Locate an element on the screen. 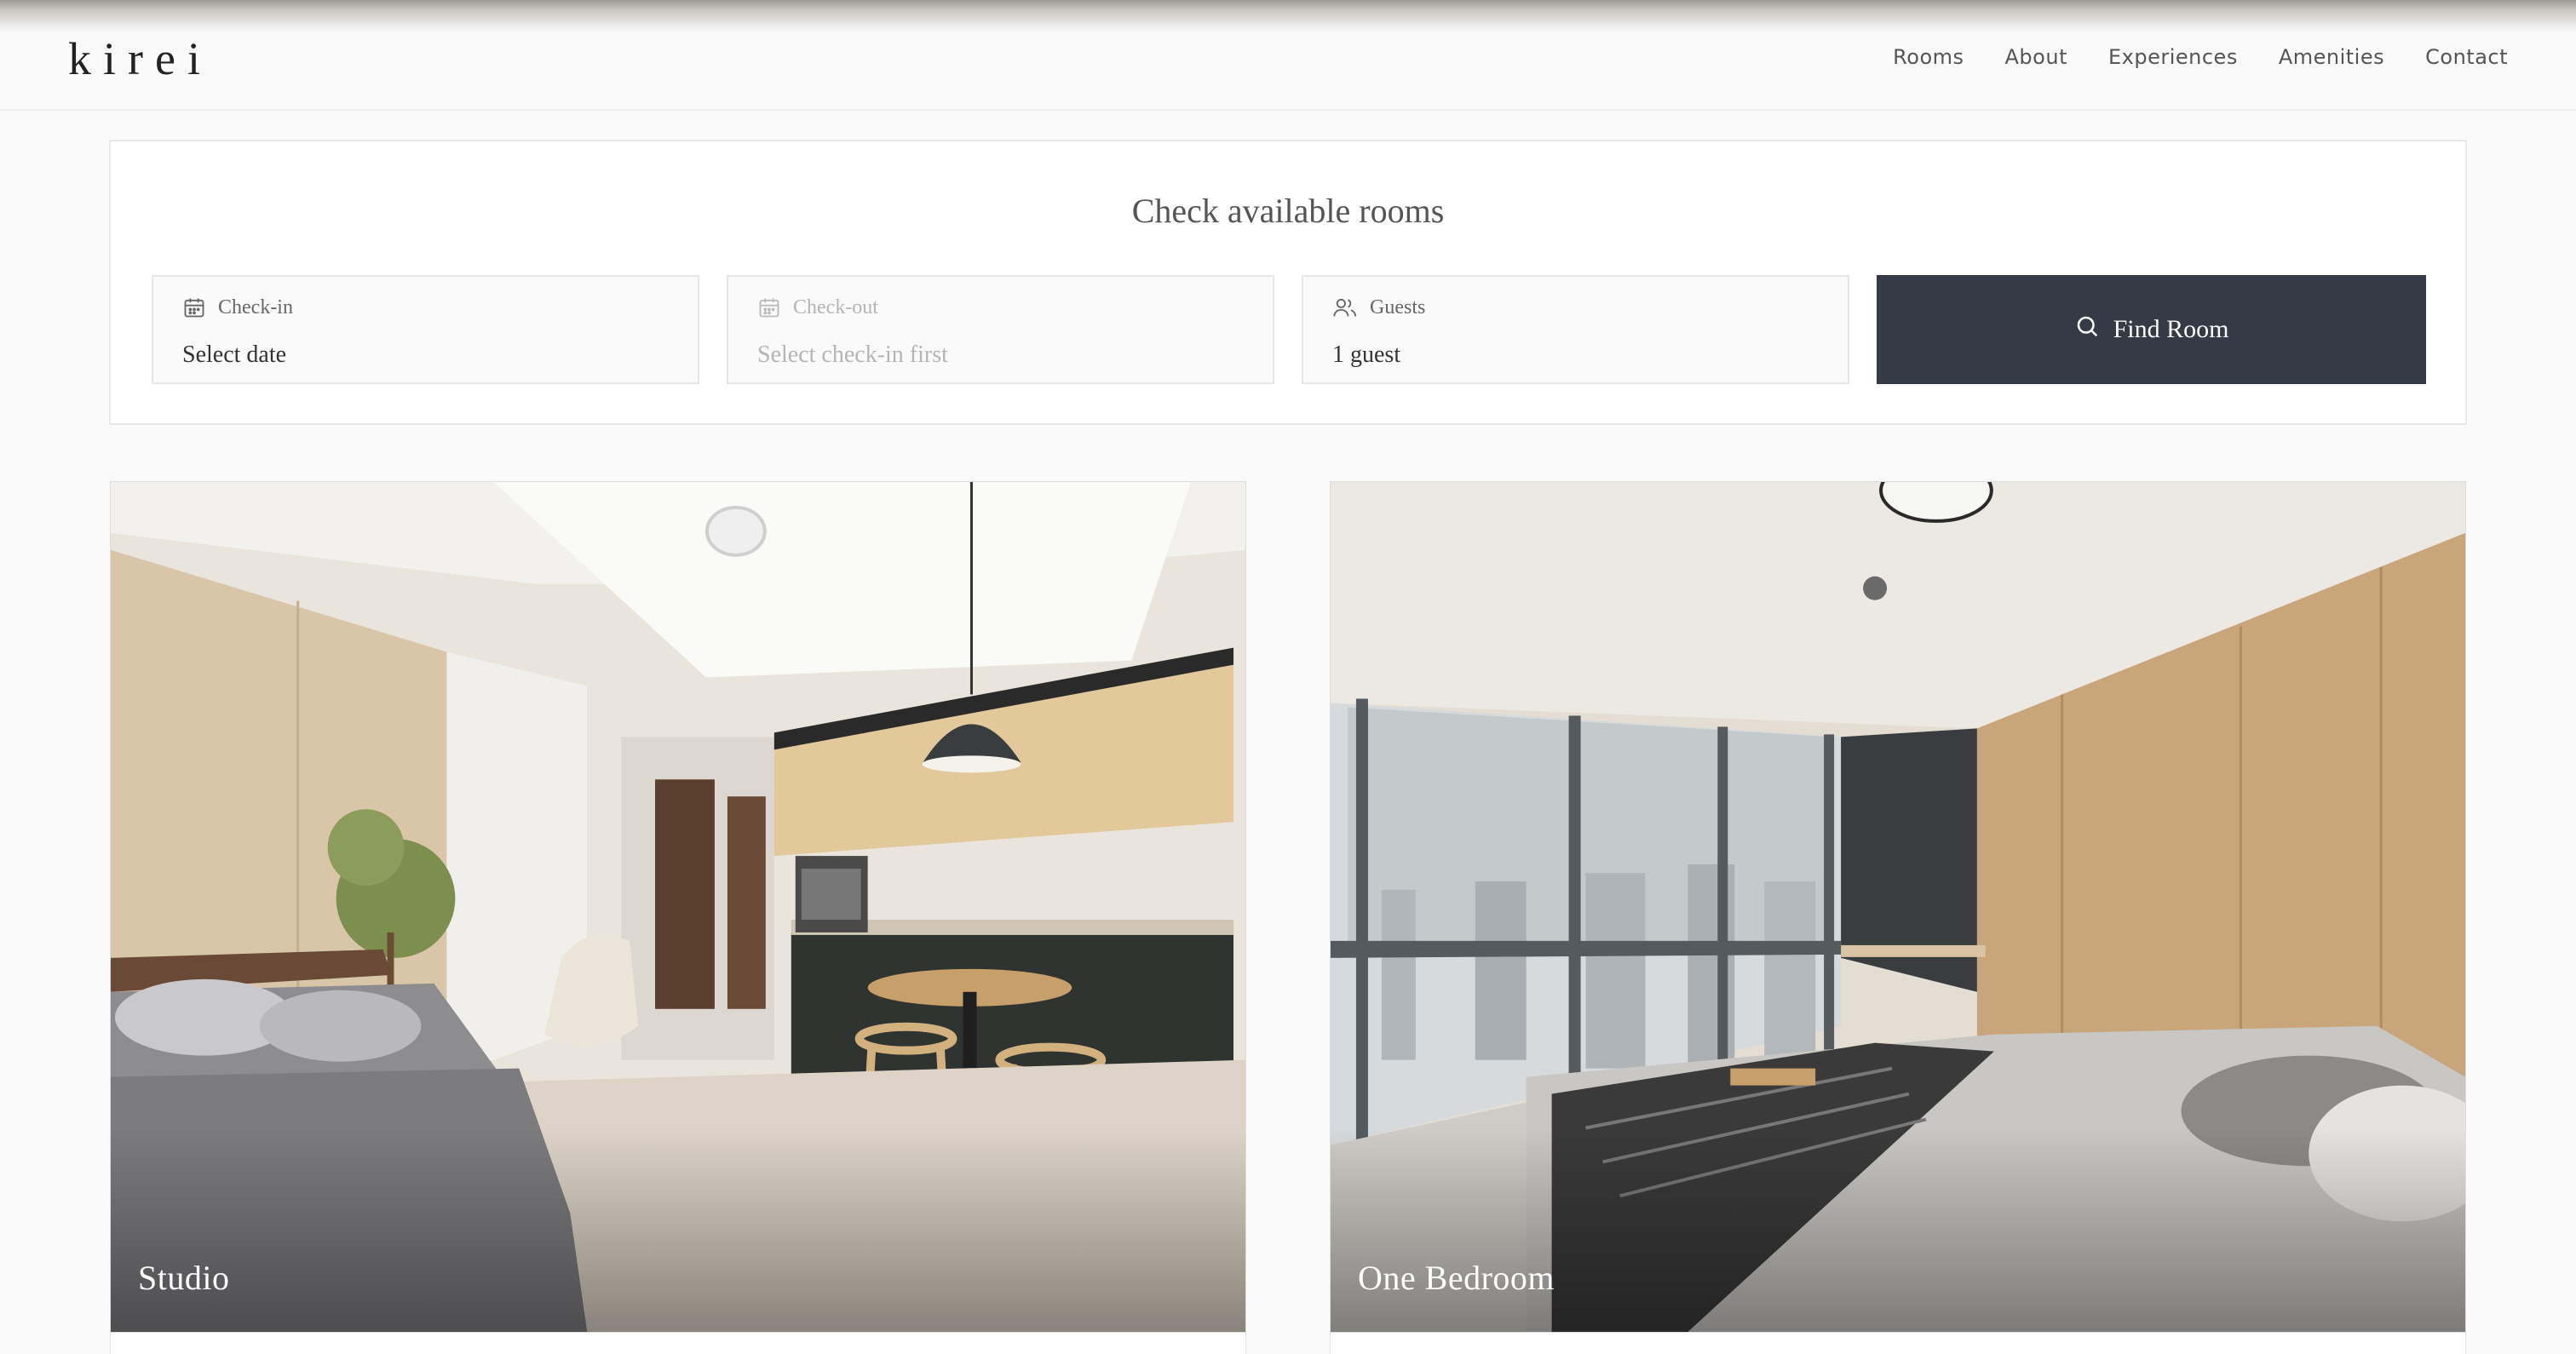 This screenshot has width=2576, height=1354. card-footer-one-bedroom is located at coordinates (1898, 1343).